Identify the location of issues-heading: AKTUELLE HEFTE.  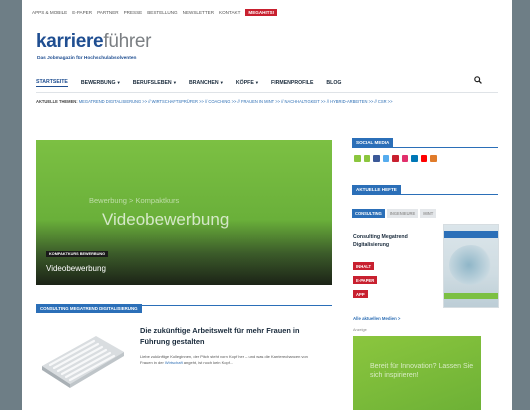
(376, 189).